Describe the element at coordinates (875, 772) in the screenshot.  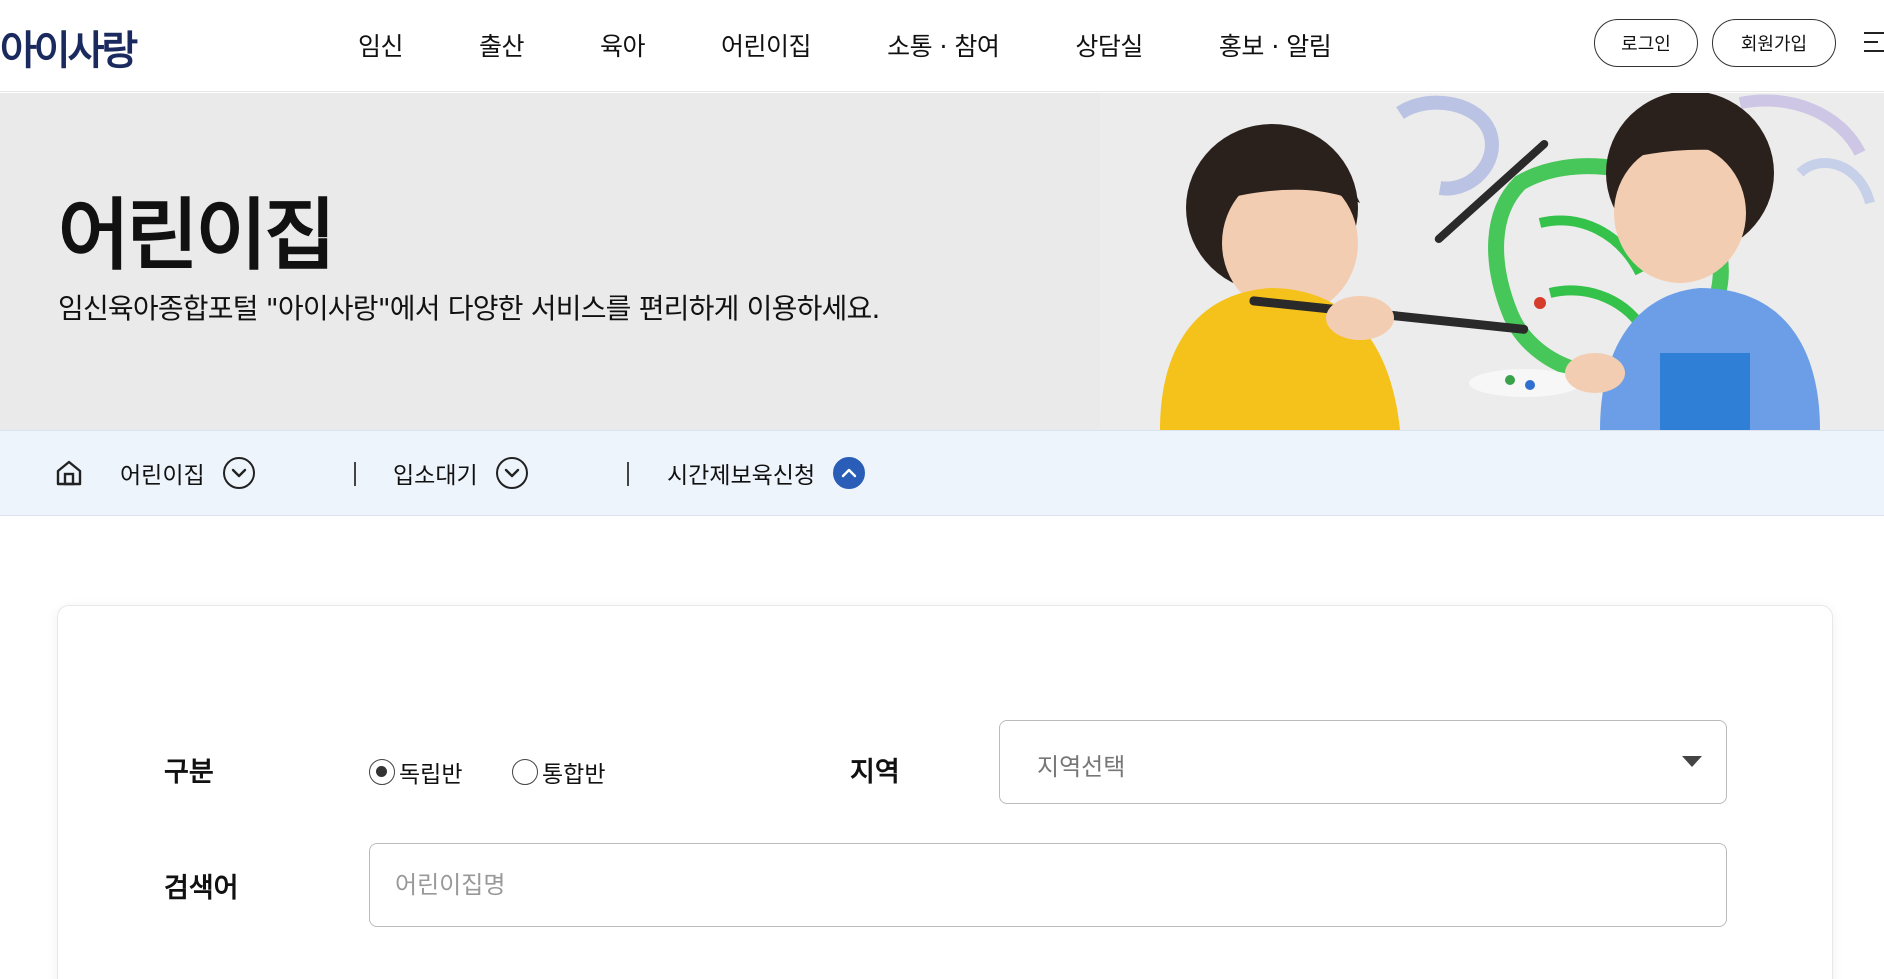
I see `region-label: 지역` at that location.